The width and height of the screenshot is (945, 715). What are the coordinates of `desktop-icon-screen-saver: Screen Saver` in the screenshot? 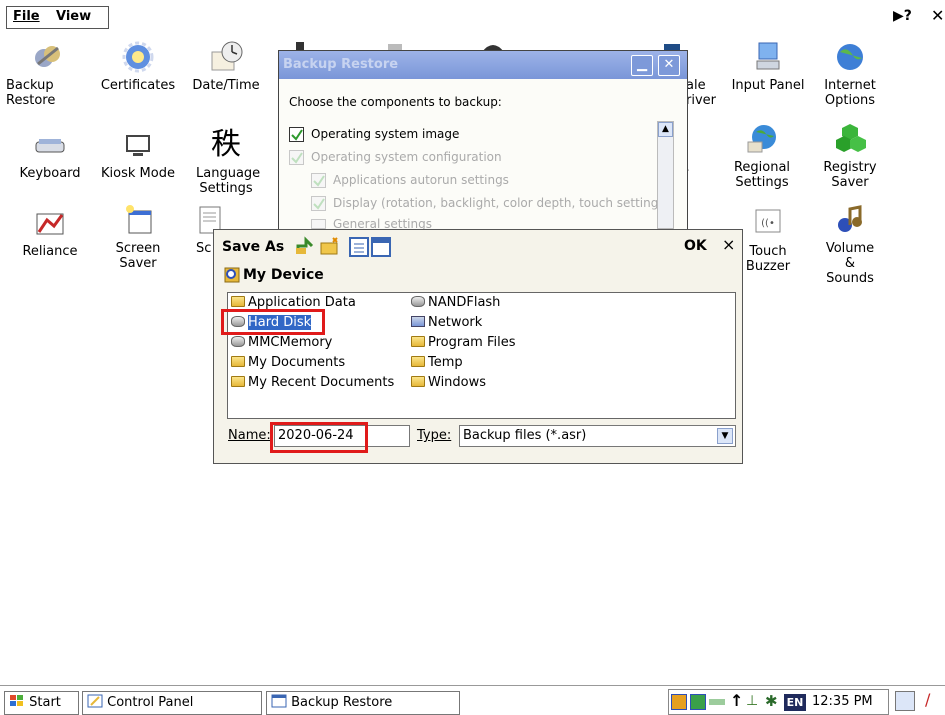 It's located at (138, 237).